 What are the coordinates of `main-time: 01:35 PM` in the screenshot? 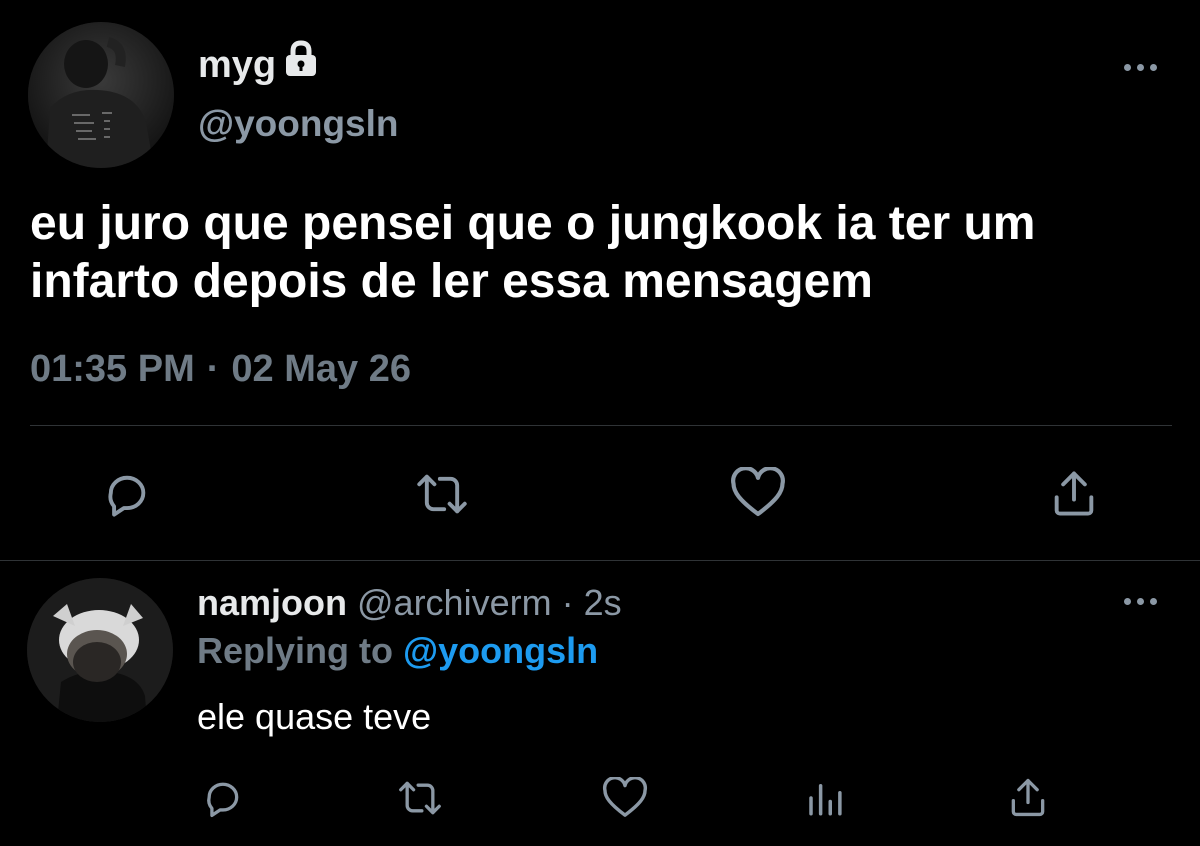 It's located at (112, 369).